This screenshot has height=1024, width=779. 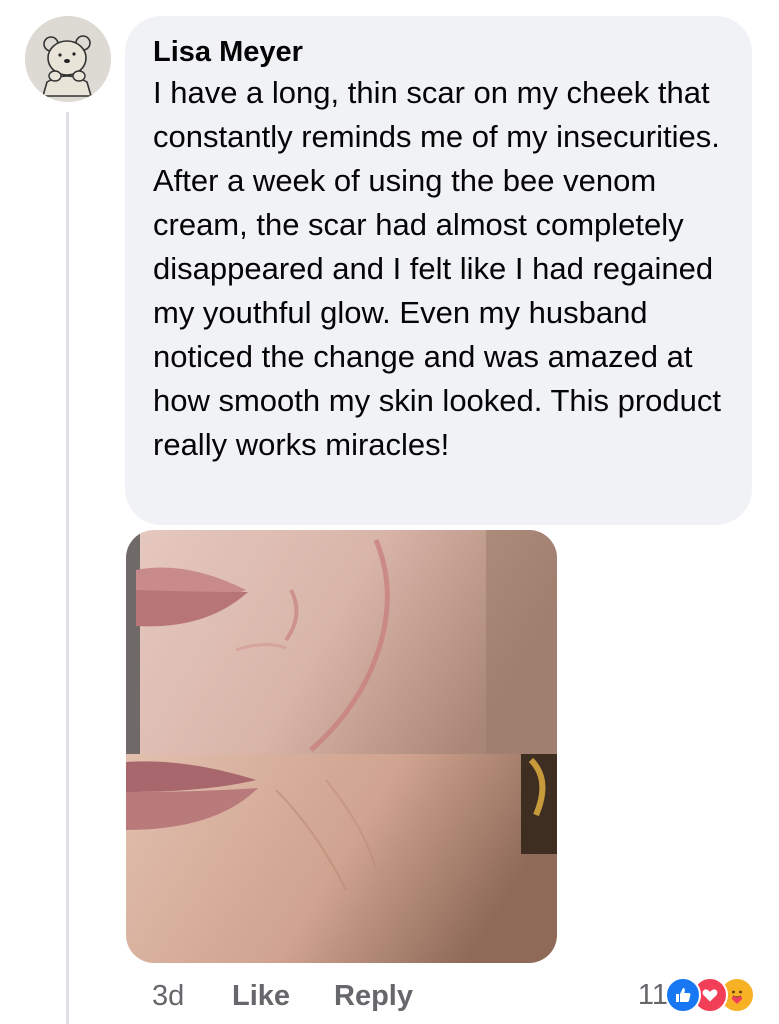 I want to click on like-reaction-icon, so click(x=683, y=995).